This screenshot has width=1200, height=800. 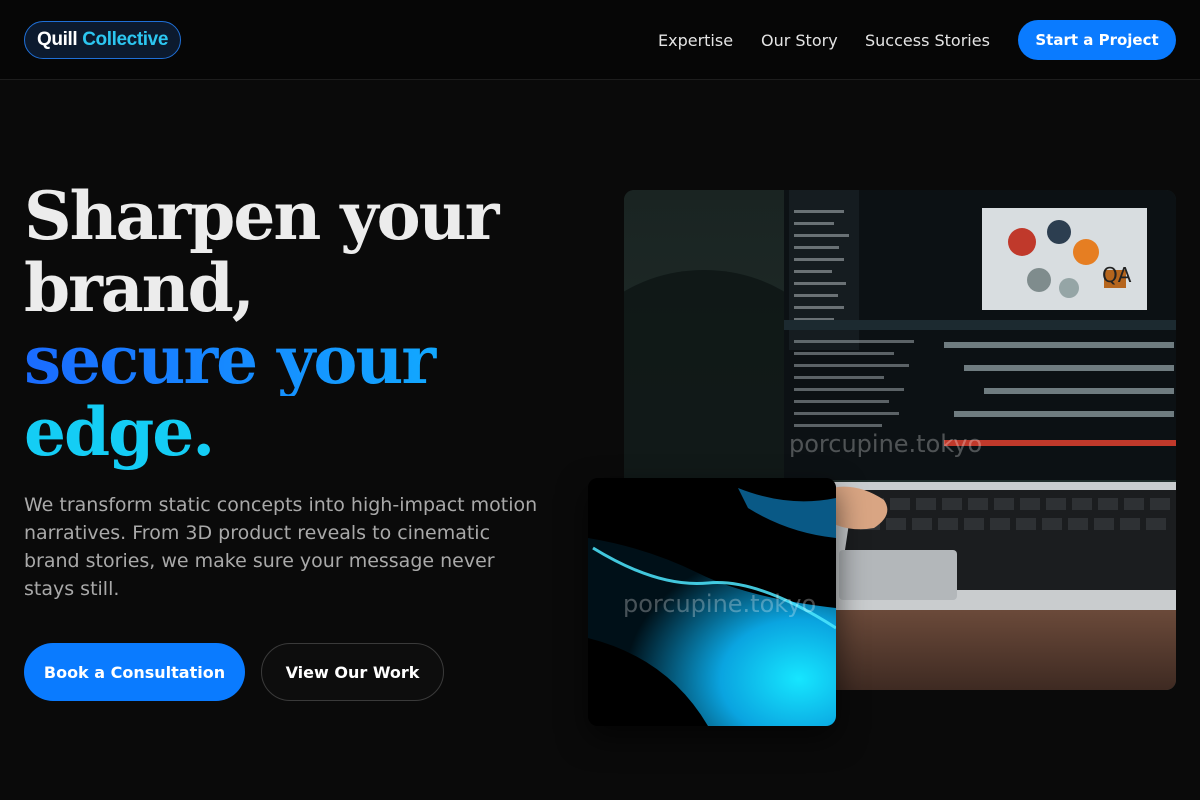 What do you see at coordinates (799, 40) in the screenshot?
I see `nav-link-our-story: Our Story` at bounding box center [799, 40].